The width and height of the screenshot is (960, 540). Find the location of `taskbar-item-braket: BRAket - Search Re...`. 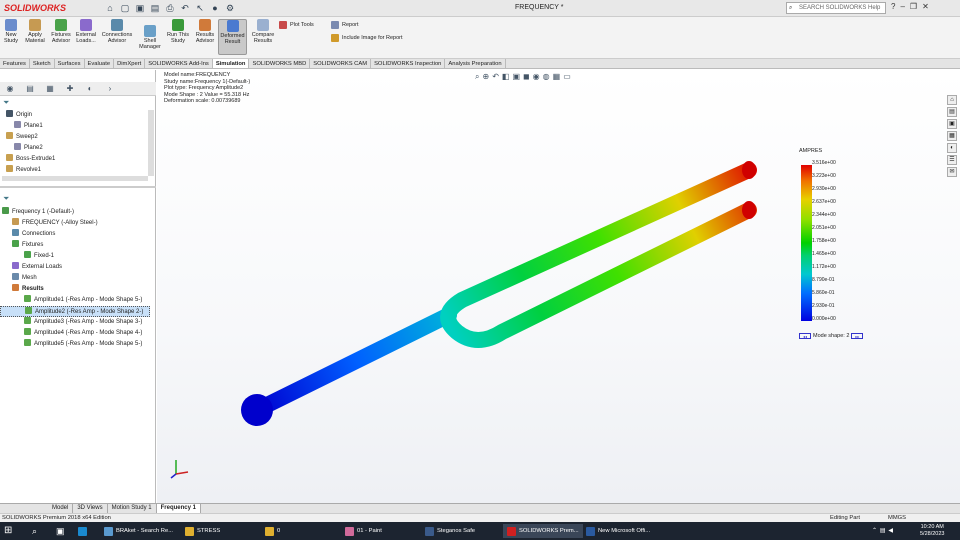

taskbar-item-braket: BRAket - Search Re... is located at coordinates (138, 531).